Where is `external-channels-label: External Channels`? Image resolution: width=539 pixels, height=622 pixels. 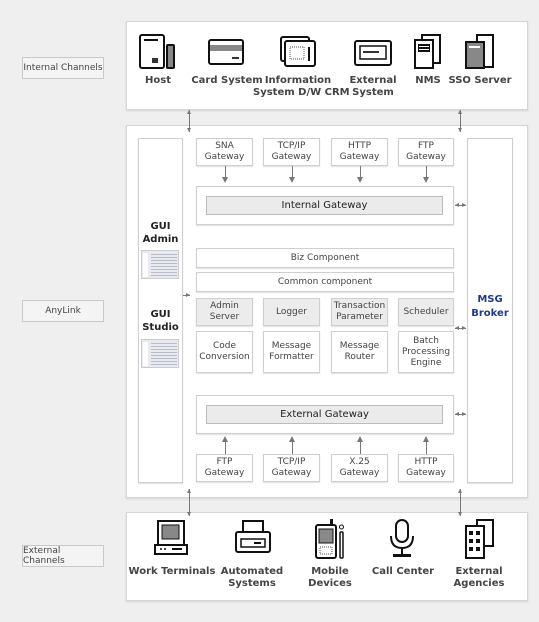 external-channels-label: External Channels is located at coordinates (63, 556).